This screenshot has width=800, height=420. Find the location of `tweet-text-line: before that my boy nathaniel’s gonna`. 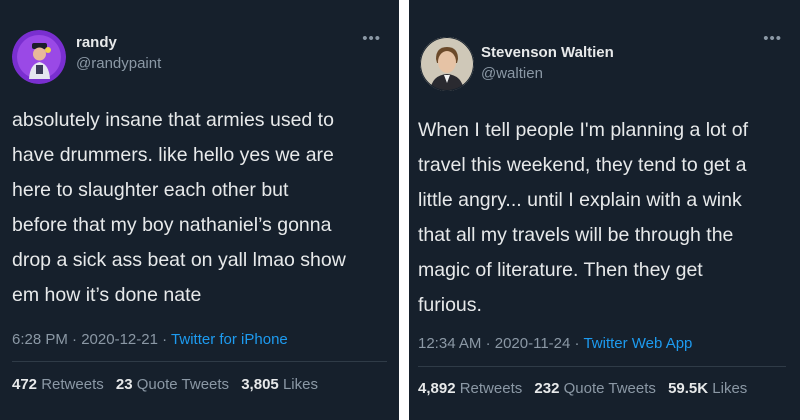

tweet-text-line: before that my boy nathaniel’s gonna is located at coordinates (172, 225).